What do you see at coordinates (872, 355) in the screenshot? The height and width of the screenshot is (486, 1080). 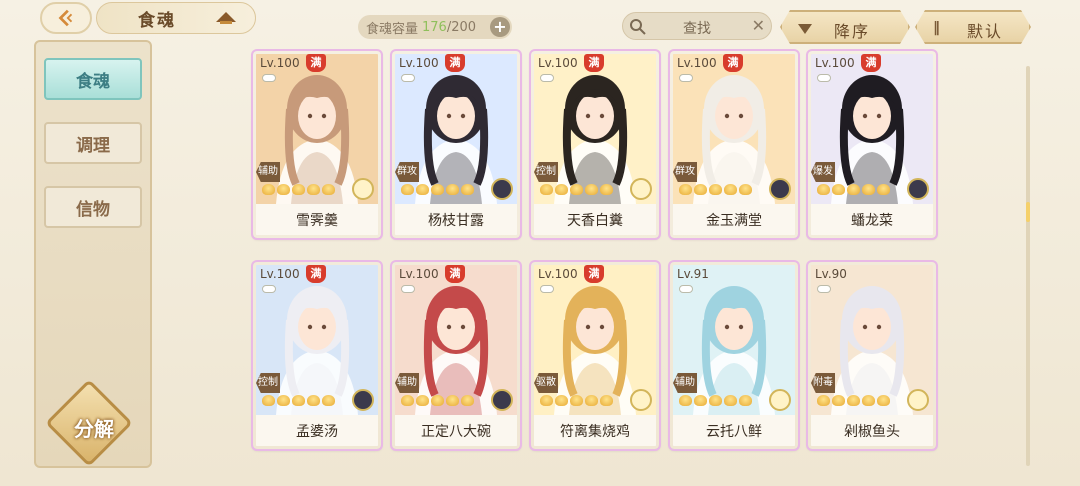 I see `food-soul-card: Lv.90 附毒 剁椒鱼头` at bounding box center [872, 355].